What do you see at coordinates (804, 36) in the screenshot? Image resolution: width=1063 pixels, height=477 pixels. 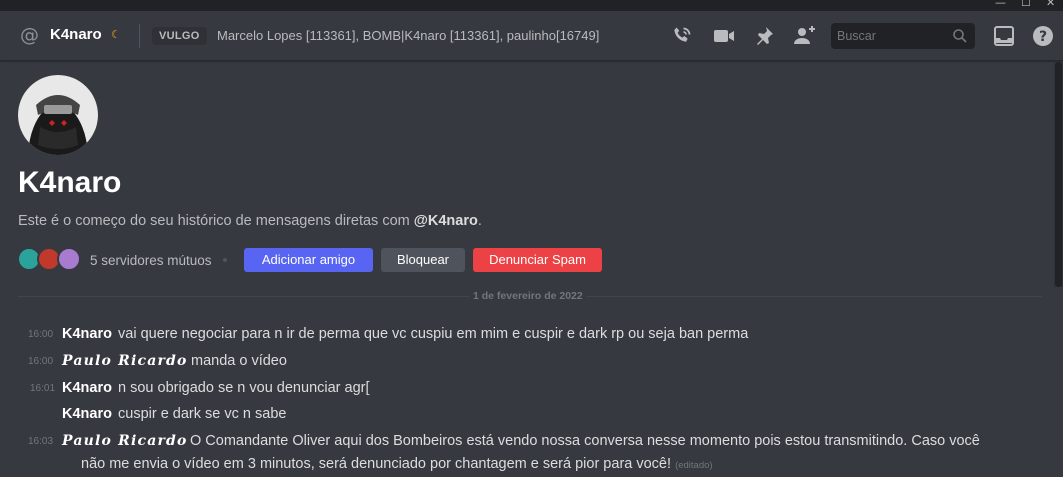 I see `add-member-icon` at bounding box center [804, 36].